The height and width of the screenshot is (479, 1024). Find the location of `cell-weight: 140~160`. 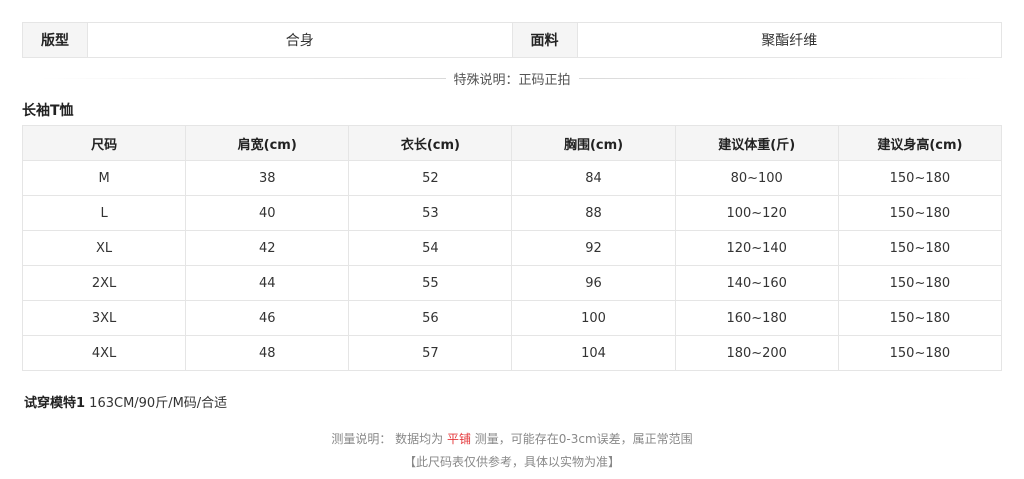

cell-weight: 140~160 is located at coordinates (756, 283).